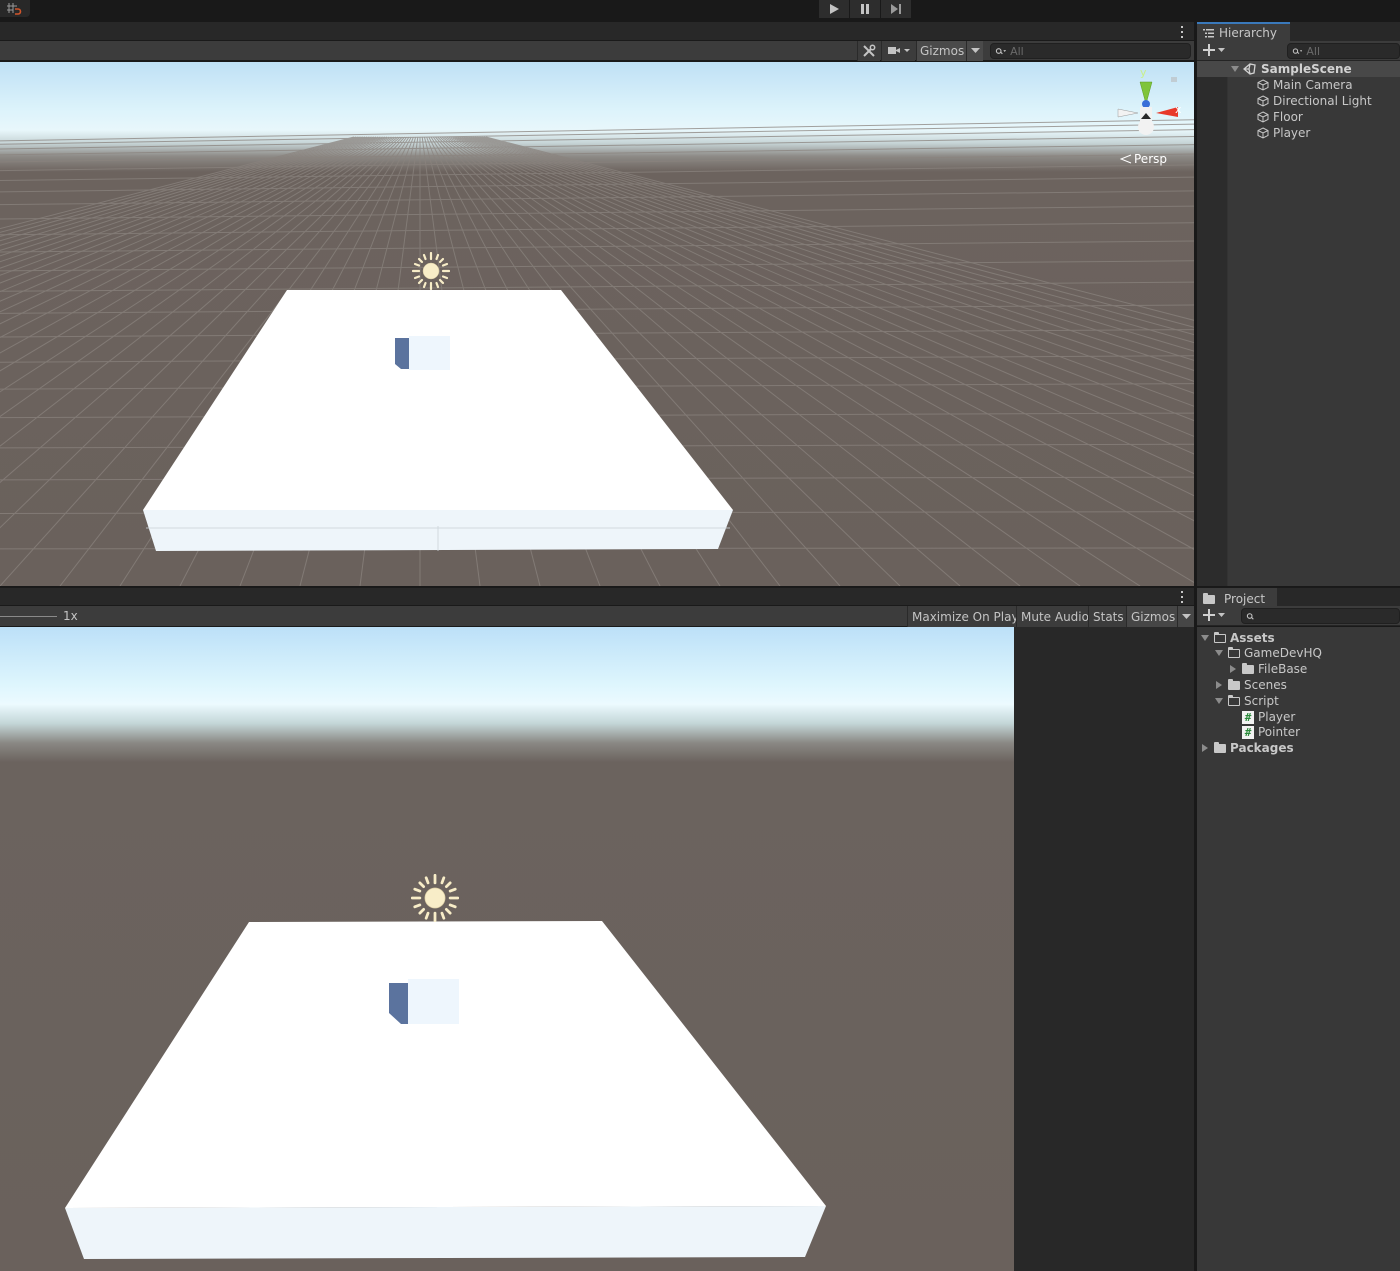 This screenshot has height=1271, width=1400. Describe the element at coordinates (1352, 51) in the screenshot. I see `hierarchy-search-input` at that location.